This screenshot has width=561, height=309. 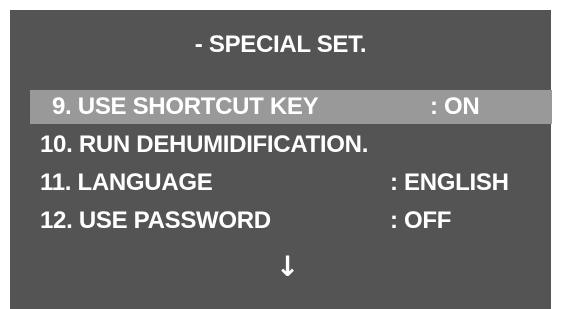 I want to click on menu-item-label: 10. RUN DEHUMIDIFICATION., so click(x=204, y=144).